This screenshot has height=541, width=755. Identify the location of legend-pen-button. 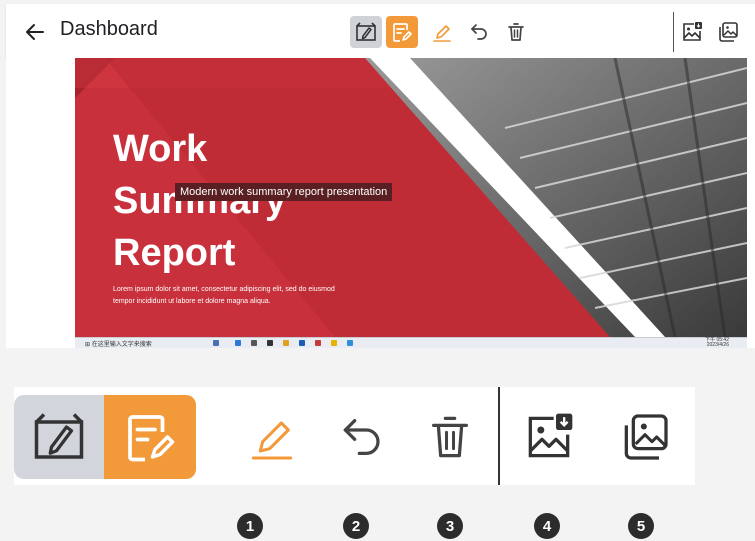
(272, 437).